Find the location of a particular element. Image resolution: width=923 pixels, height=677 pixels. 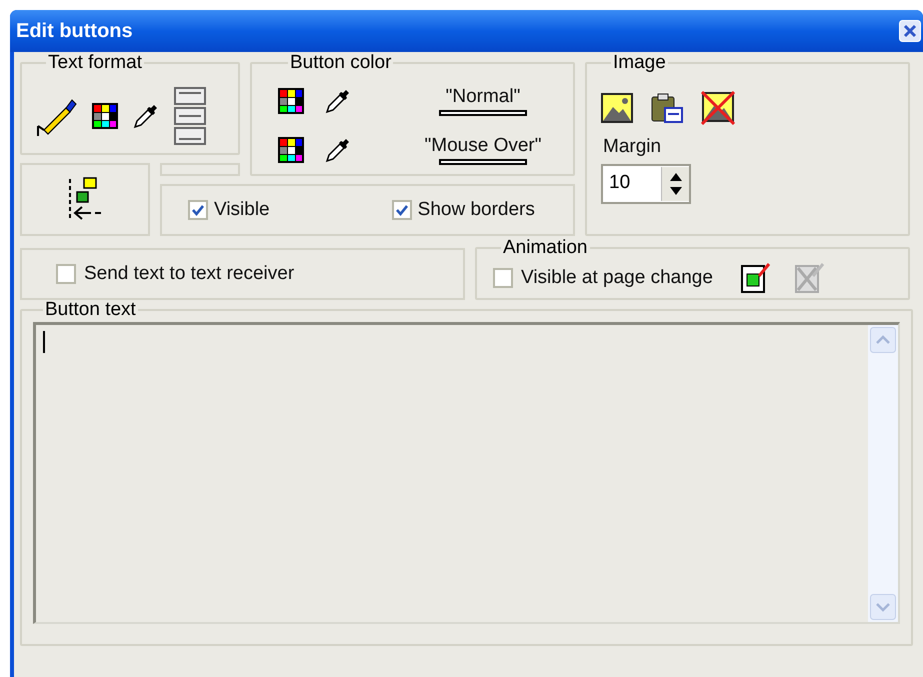

group-label: Text format is located at coordinates (95, 63).